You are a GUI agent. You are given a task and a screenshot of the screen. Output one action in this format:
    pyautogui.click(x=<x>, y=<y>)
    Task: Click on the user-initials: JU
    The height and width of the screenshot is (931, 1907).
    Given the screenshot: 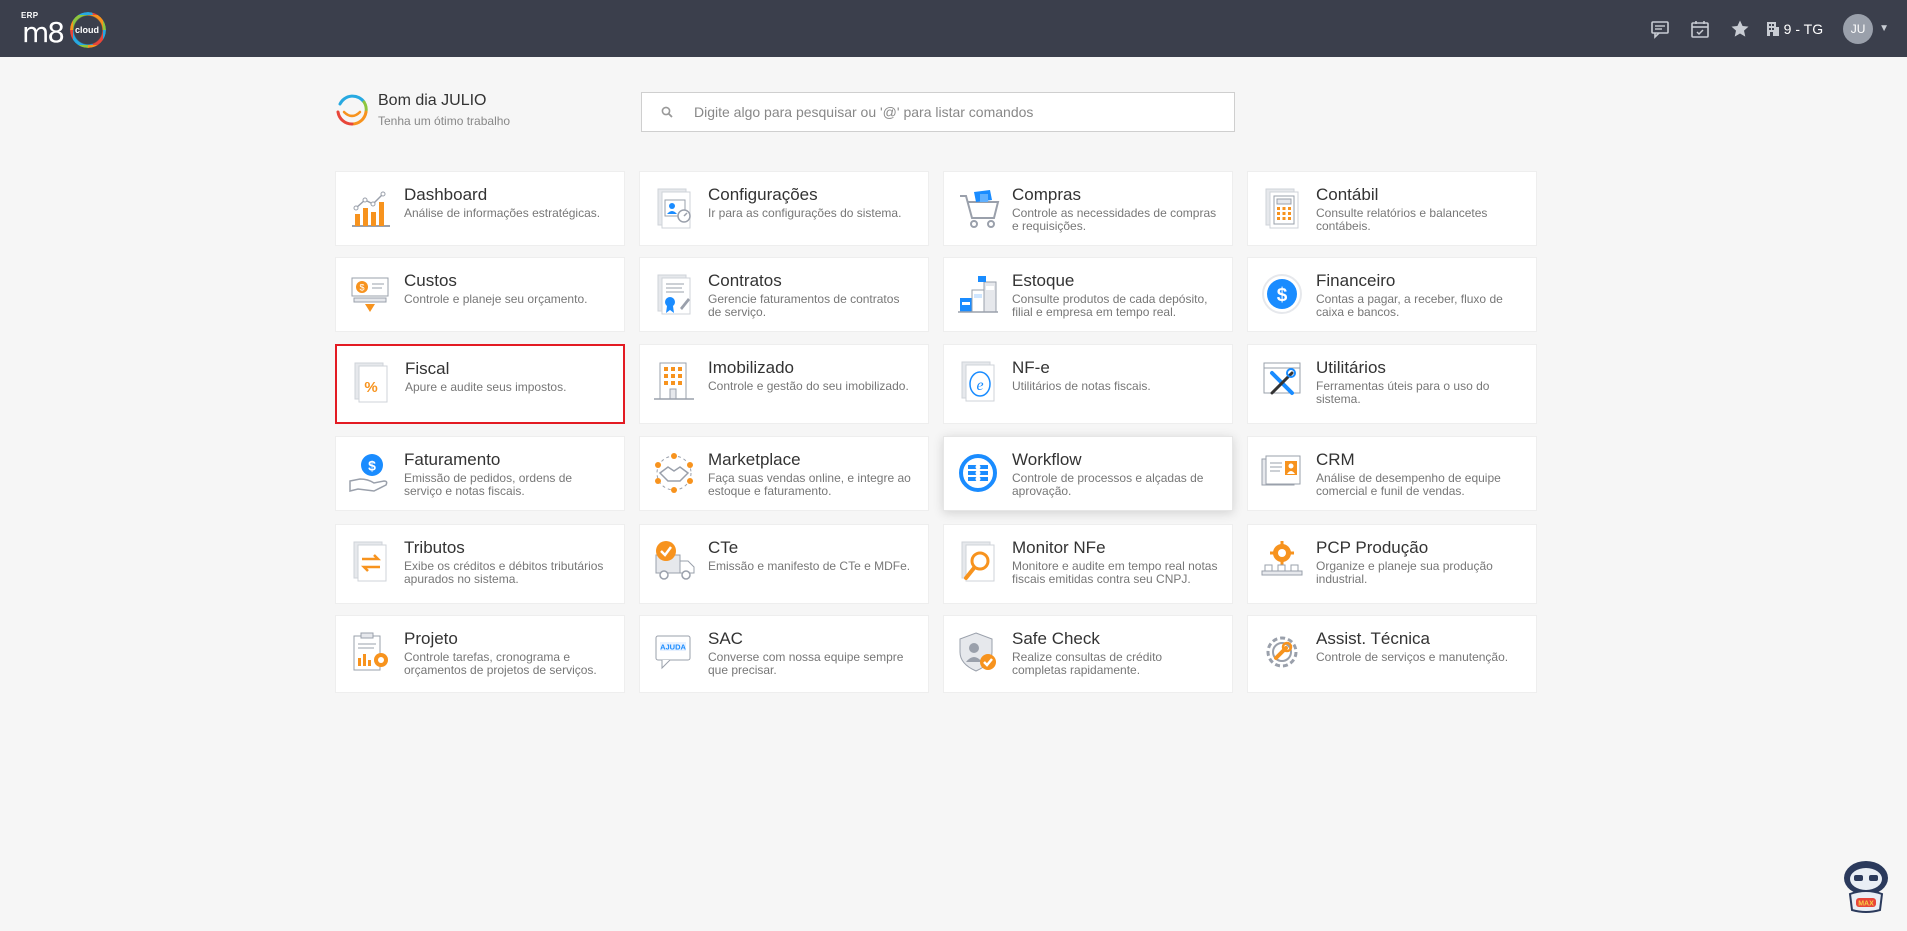 What is the action you would take?
    pyautogui.click(x=1858, y=28)
    